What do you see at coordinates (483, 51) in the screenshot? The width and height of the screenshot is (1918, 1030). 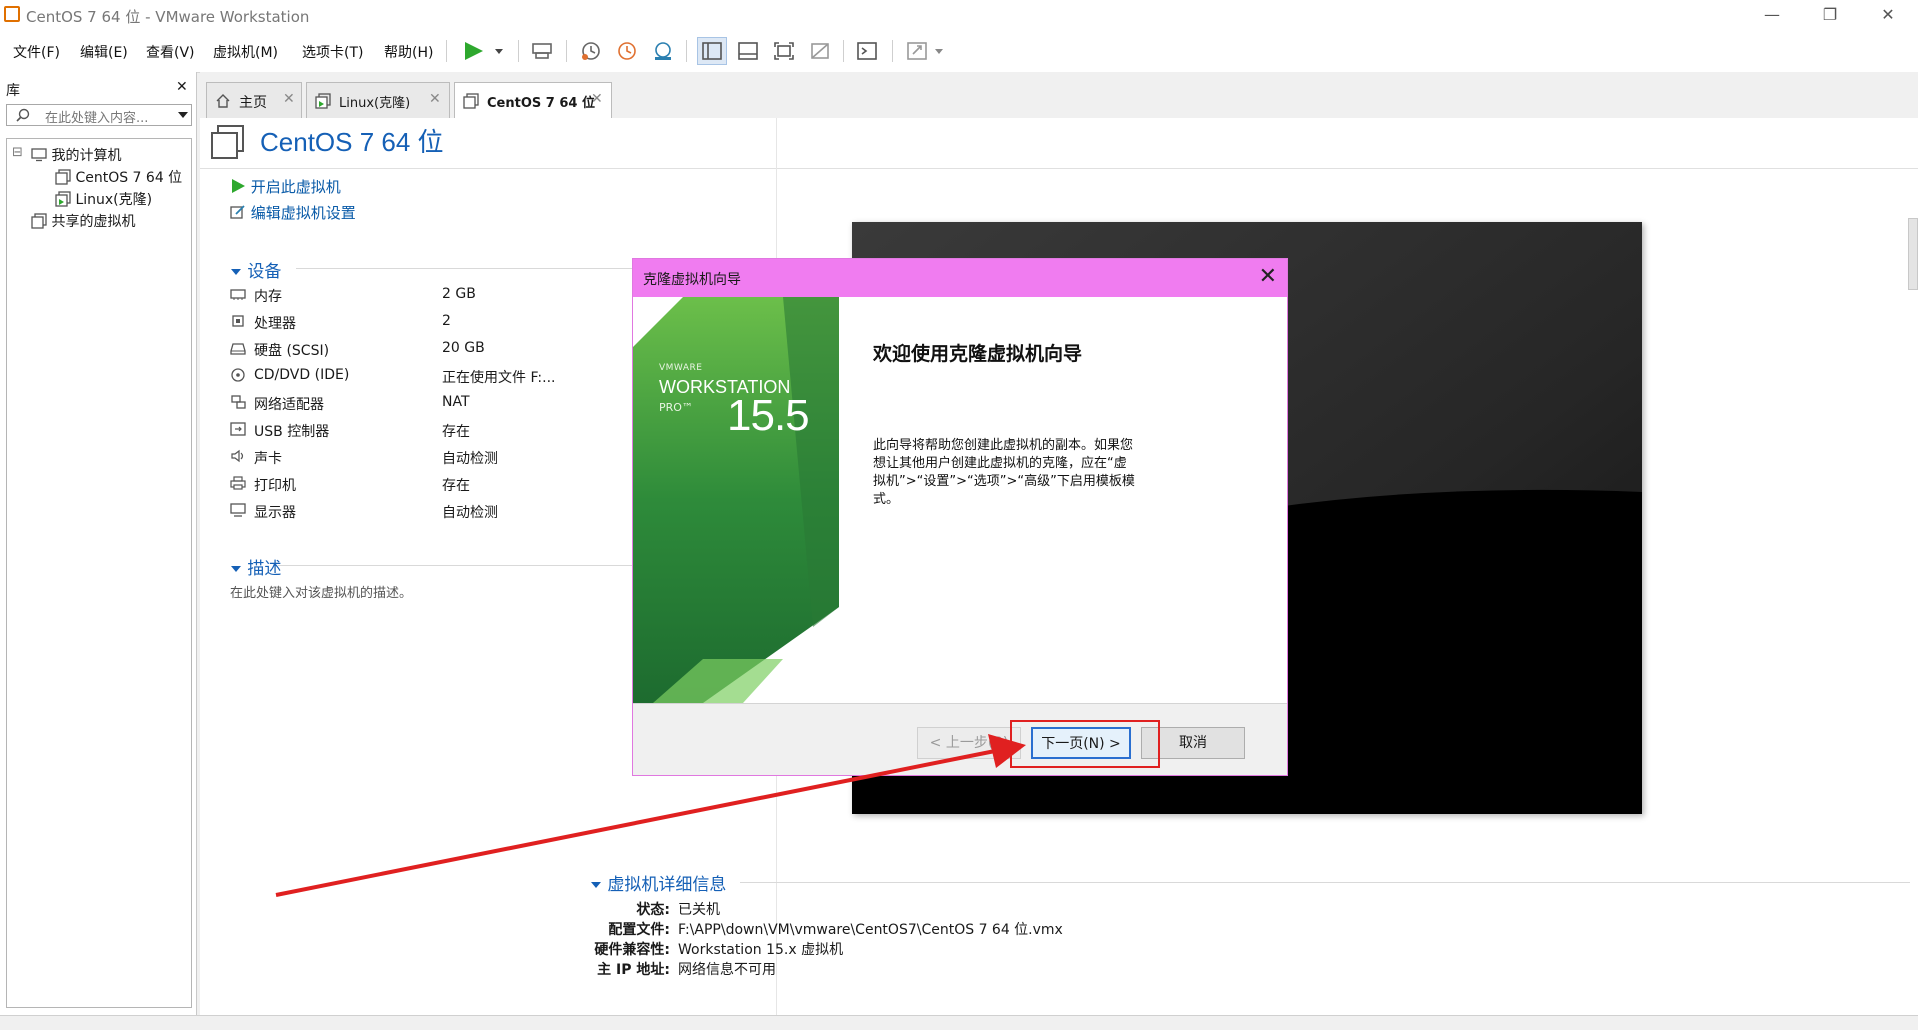 I see `power-on-button` at bounding box center [483, 51].